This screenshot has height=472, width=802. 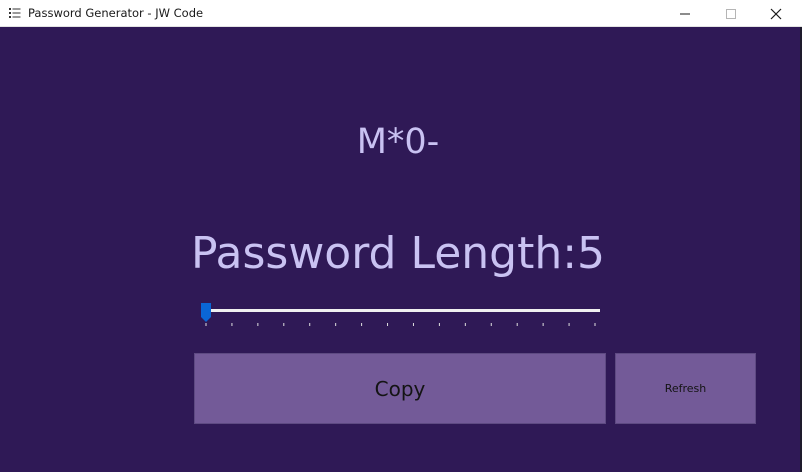 What do you see at coordinates (401, 315) in the screenshot?
I see `length-slider` at bounding box center [401, 315].